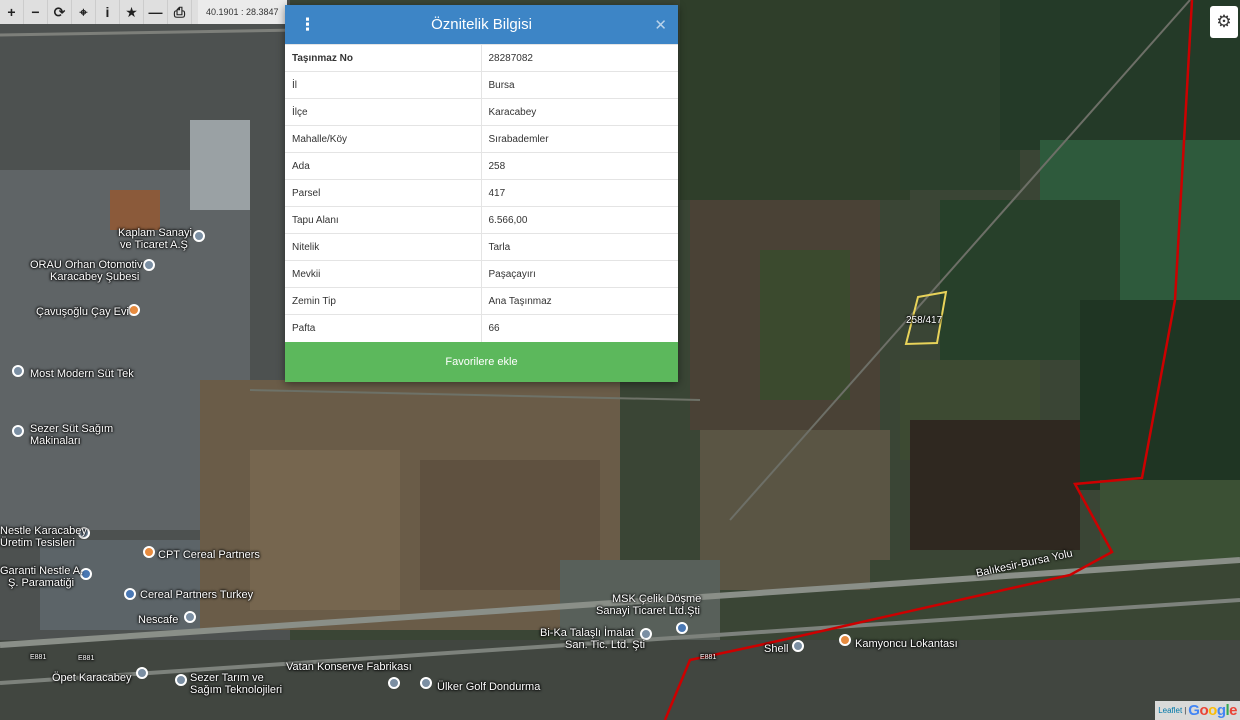 This screenshot has width=1240, height=720. What do you see at coordinates (383, 274) in the screenshot?
I see `attribute-key: Mevkii` at bounding box center [383, 274].